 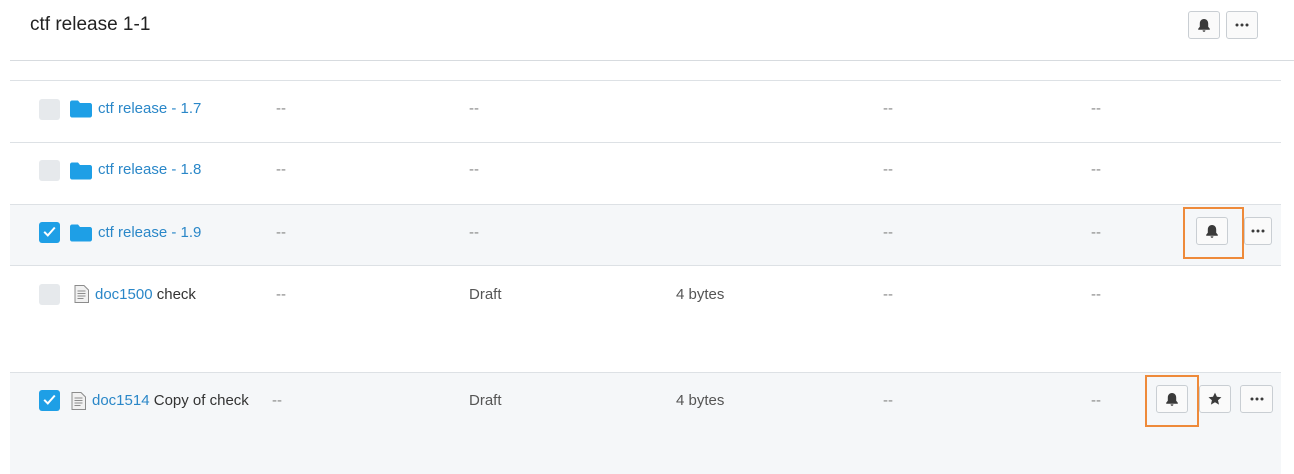 I want to click on row-favorite-button, so click(x=1215, y=399).